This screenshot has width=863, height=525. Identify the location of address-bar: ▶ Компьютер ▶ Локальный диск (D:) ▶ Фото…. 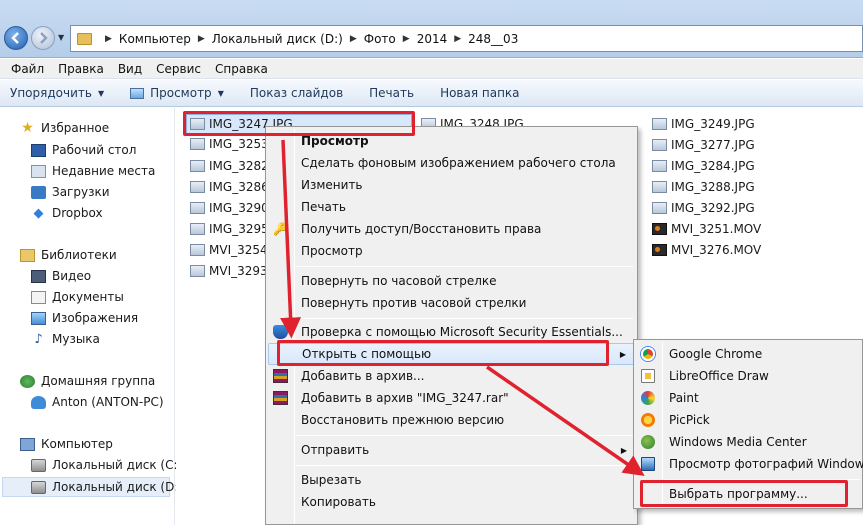
(466, 38).